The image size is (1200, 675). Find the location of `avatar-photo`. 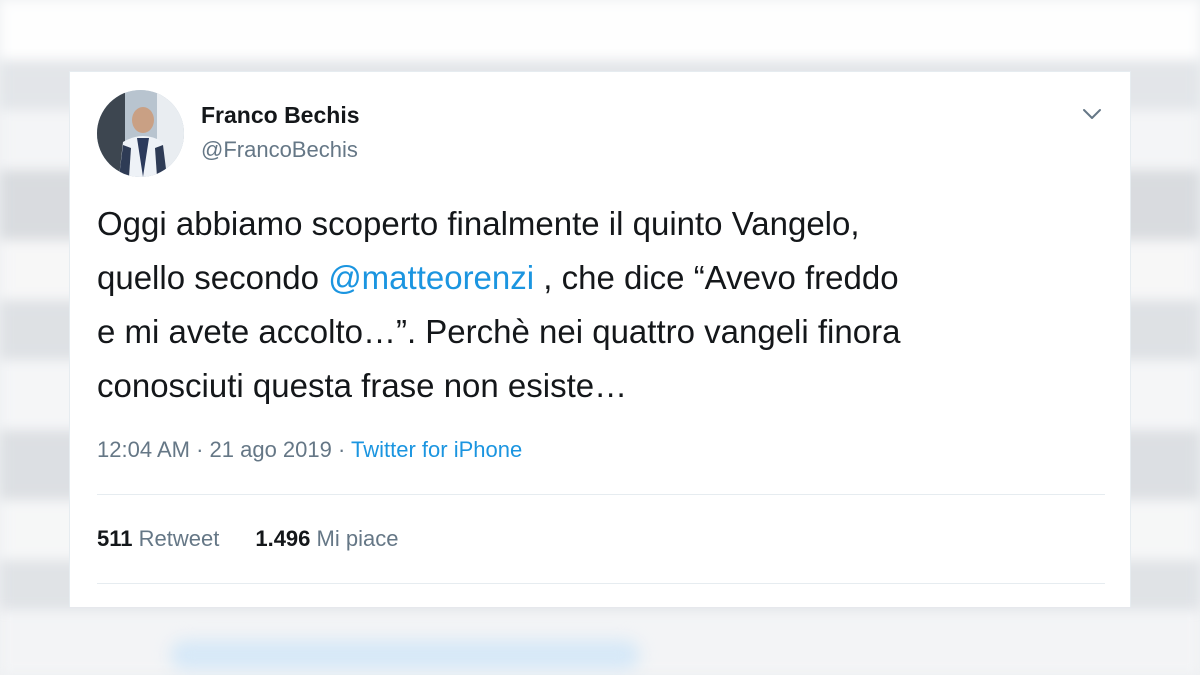

avatar-photo is located at coordinates (140, 133).